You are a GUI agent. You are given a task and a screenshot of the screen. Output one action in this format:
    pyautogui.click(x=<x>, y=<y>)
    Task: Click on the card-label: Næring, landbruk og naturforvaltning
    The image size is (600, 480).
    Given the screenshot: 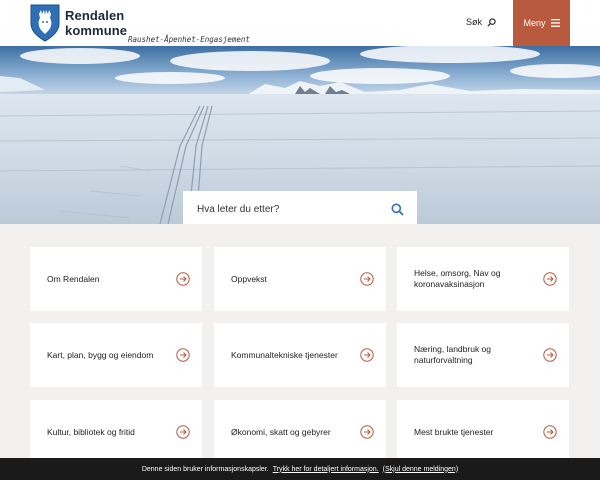 What is the action you would take?
    pyautogui.click(x=453, y=354)
    